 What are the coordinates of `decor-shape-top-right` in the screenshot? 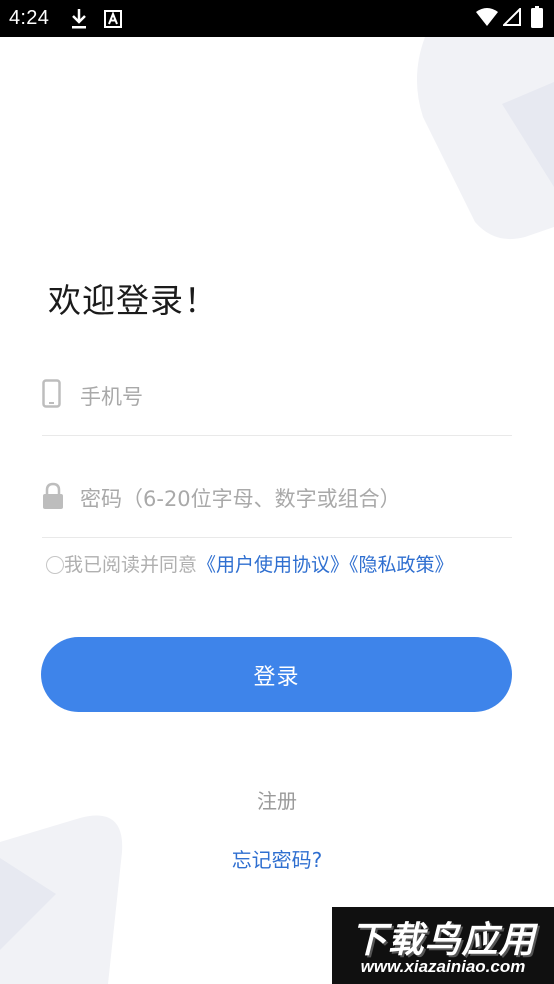 It's located at (485, 138).